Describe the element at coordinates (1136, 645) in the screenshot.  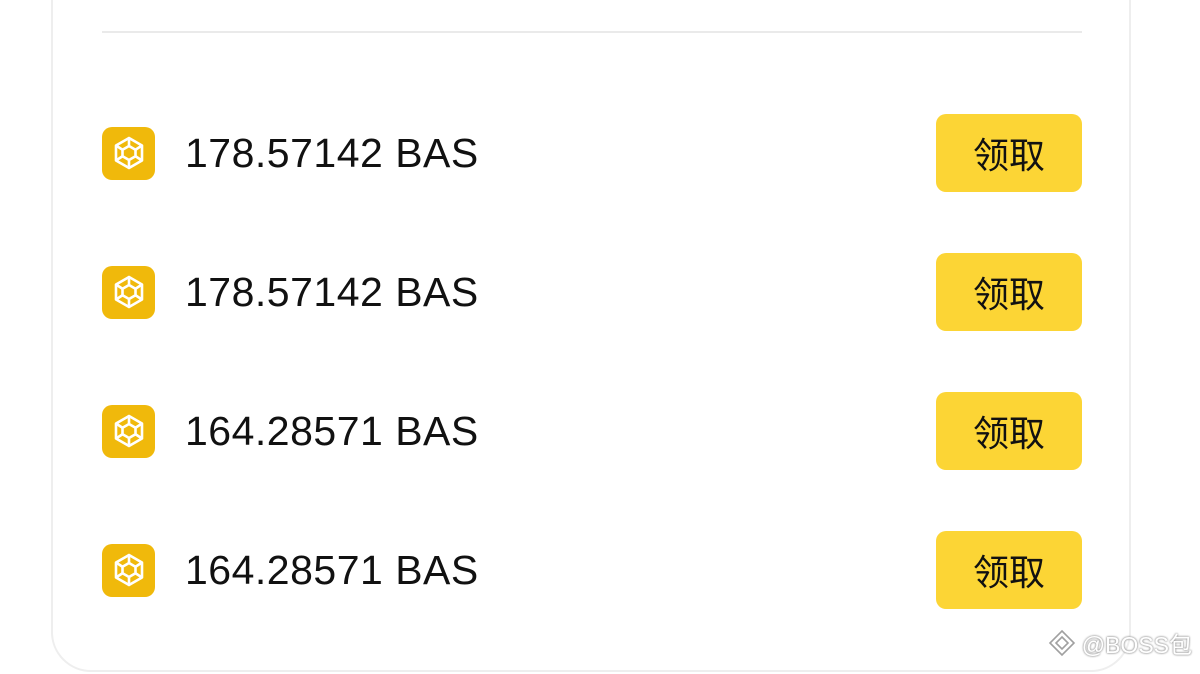
I see `watermark-text: @BOSS包` at that location.